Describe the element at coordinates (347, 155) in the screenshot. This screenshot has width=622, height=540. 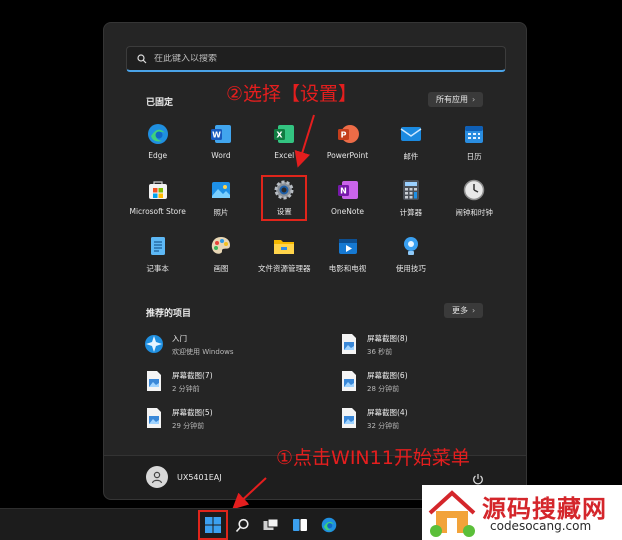
I see `app-label: PowerPoint` at that location.